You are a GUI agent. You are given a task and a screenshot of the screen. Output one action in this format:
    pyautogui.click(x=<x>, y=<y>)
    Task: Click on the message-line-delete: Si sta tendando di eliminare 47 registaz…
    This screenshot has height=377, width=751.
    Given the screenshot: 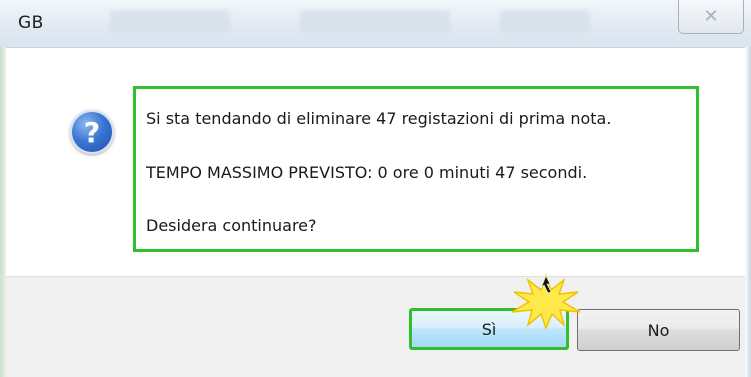 What is the action you would take?
    pyautogui.click(x=379, y=118)
    